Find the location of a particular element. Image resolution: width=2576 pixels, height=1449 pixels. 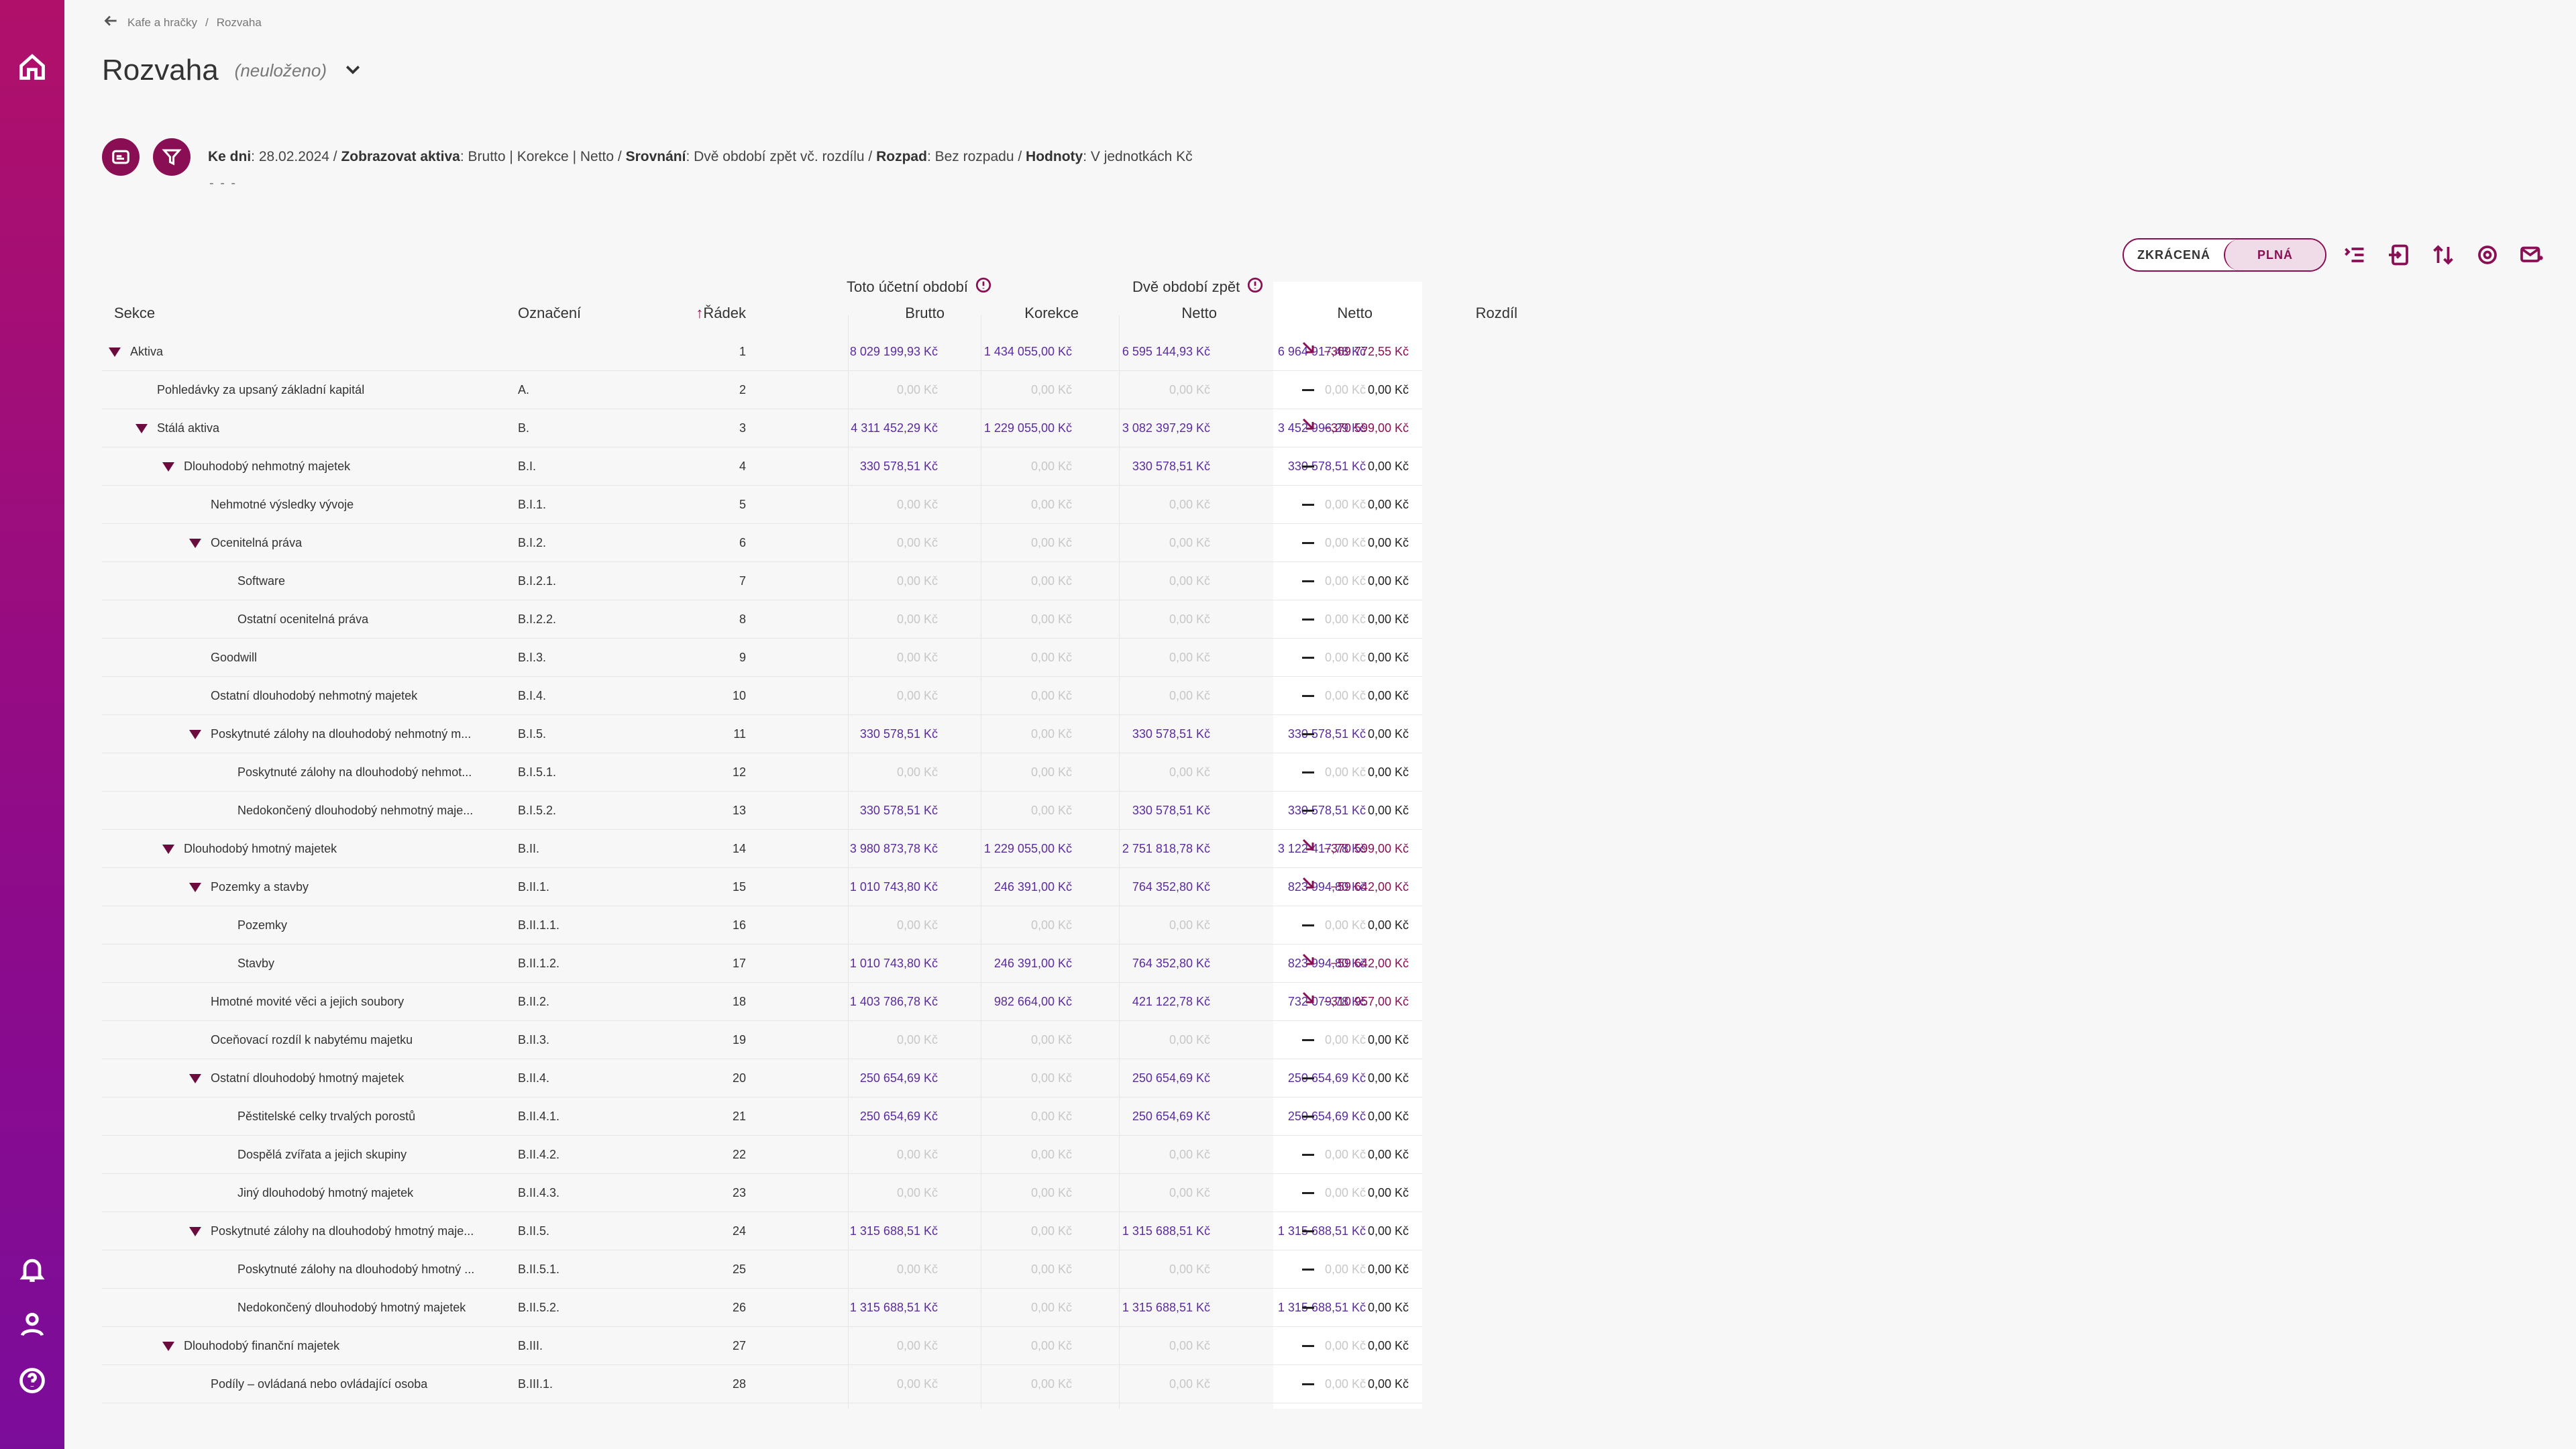

cell-netto: 421 122,78 Kč is located at coordinates (1171, 1001).